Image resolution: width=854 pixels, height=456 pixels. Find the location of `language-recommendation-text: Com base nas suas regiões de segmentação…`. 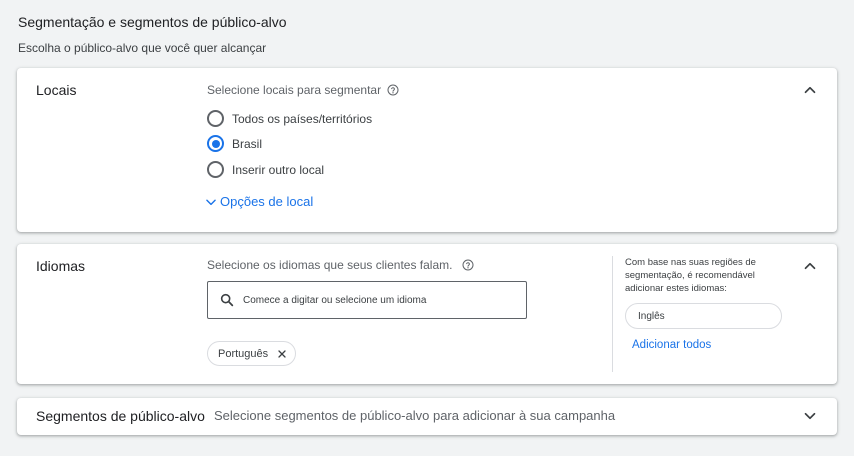

language-recommendation-text: Com base nas suas regiões de segmentação… is located at coordinates (690, 275).